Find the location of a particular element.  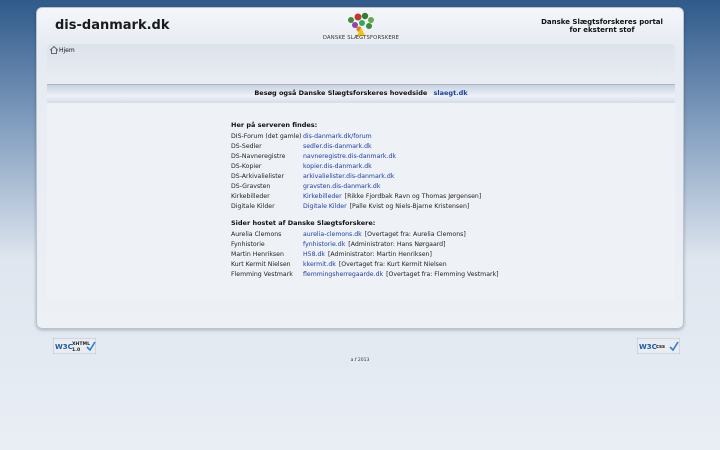

footer: a.f 2013 is located at coordinates (360, 360).